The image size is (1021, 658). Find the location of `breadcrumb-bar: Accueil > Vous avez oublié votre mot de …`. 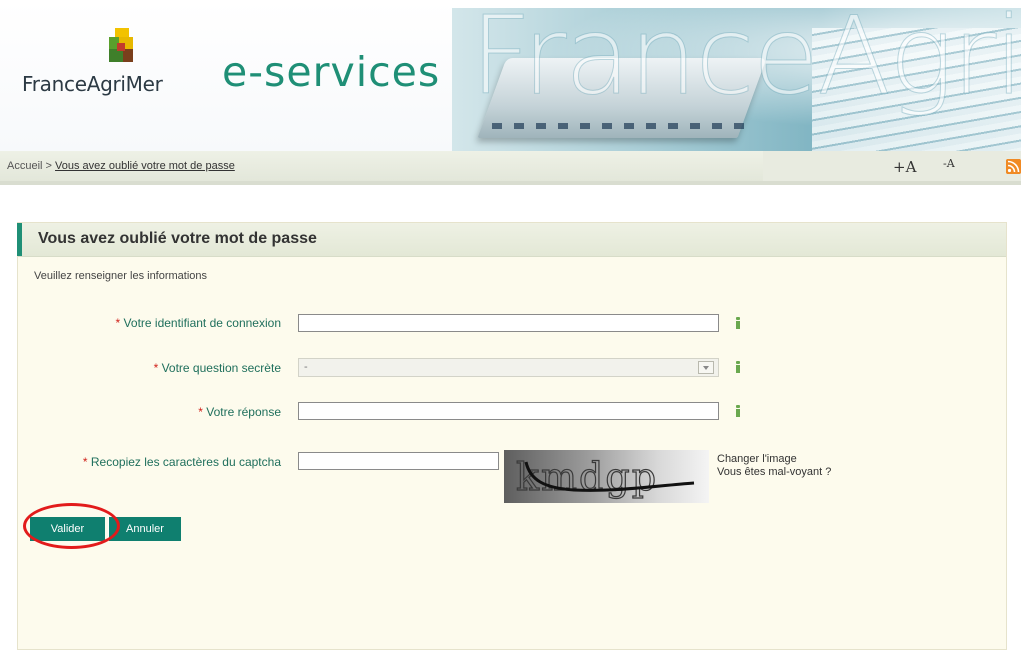

breadcrumb-bar: Accueil > Vous avez oublié votre mot de … is located at coordinates (510, 168).